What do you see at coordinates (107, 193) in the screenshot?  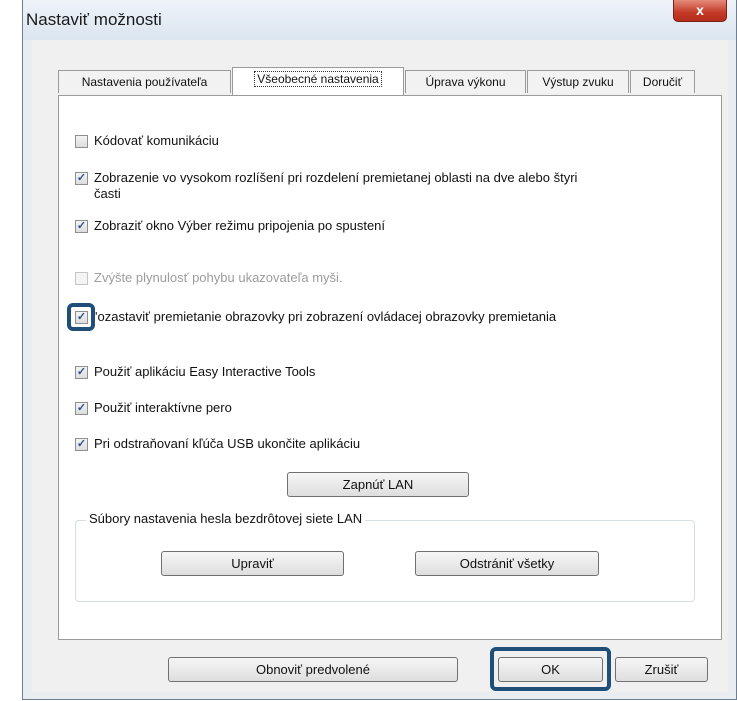 I see `label-high-resolution-split-line2: časti` at bounding box center [107, 193].